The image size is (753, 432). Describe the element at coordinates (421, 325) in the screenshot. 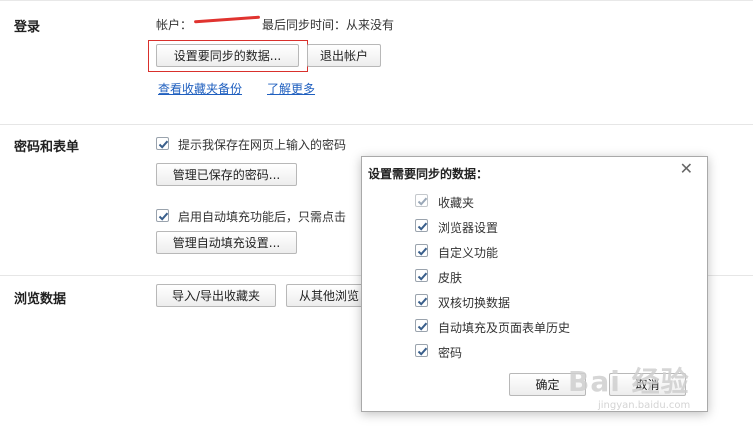

I see `dialog-checkbox-autofill-history` at that location.